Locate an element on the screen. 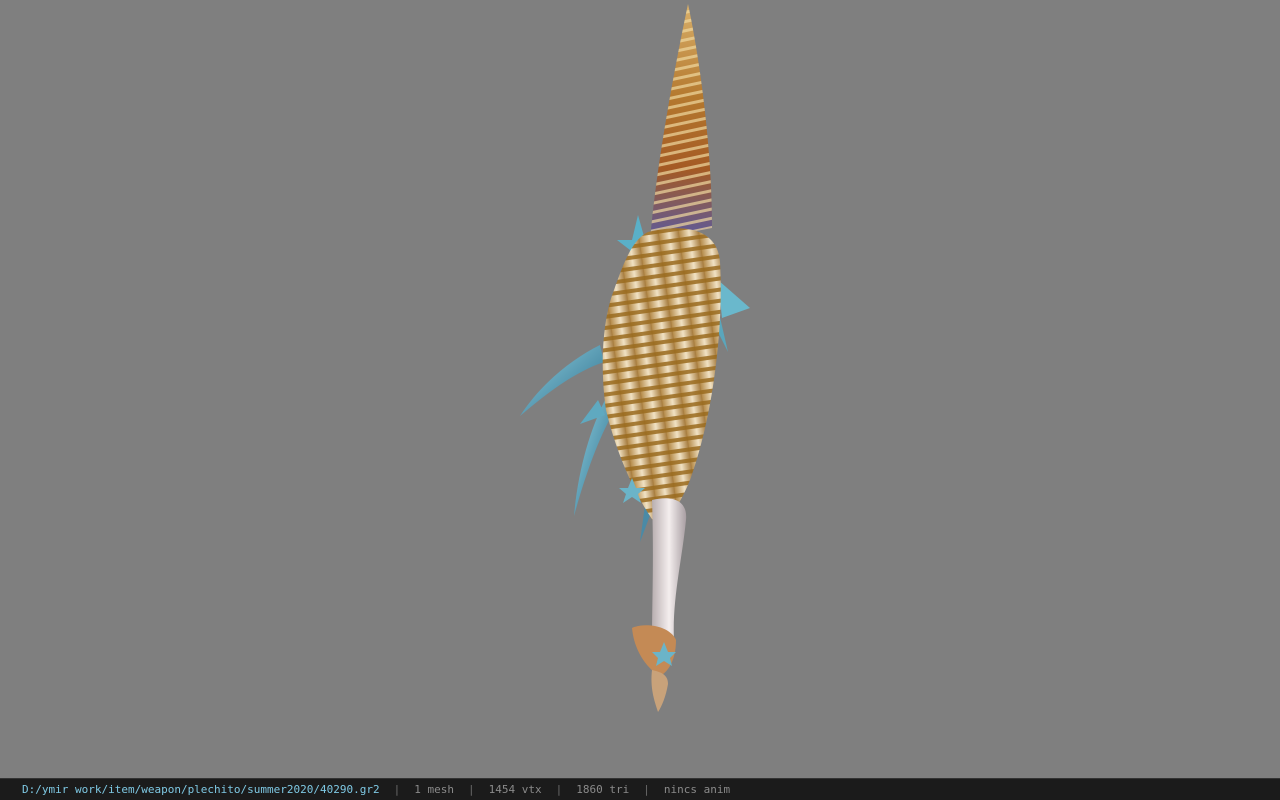 This screenshot has height=800, width=1280. spike-right is located at coordinates (734, 299).